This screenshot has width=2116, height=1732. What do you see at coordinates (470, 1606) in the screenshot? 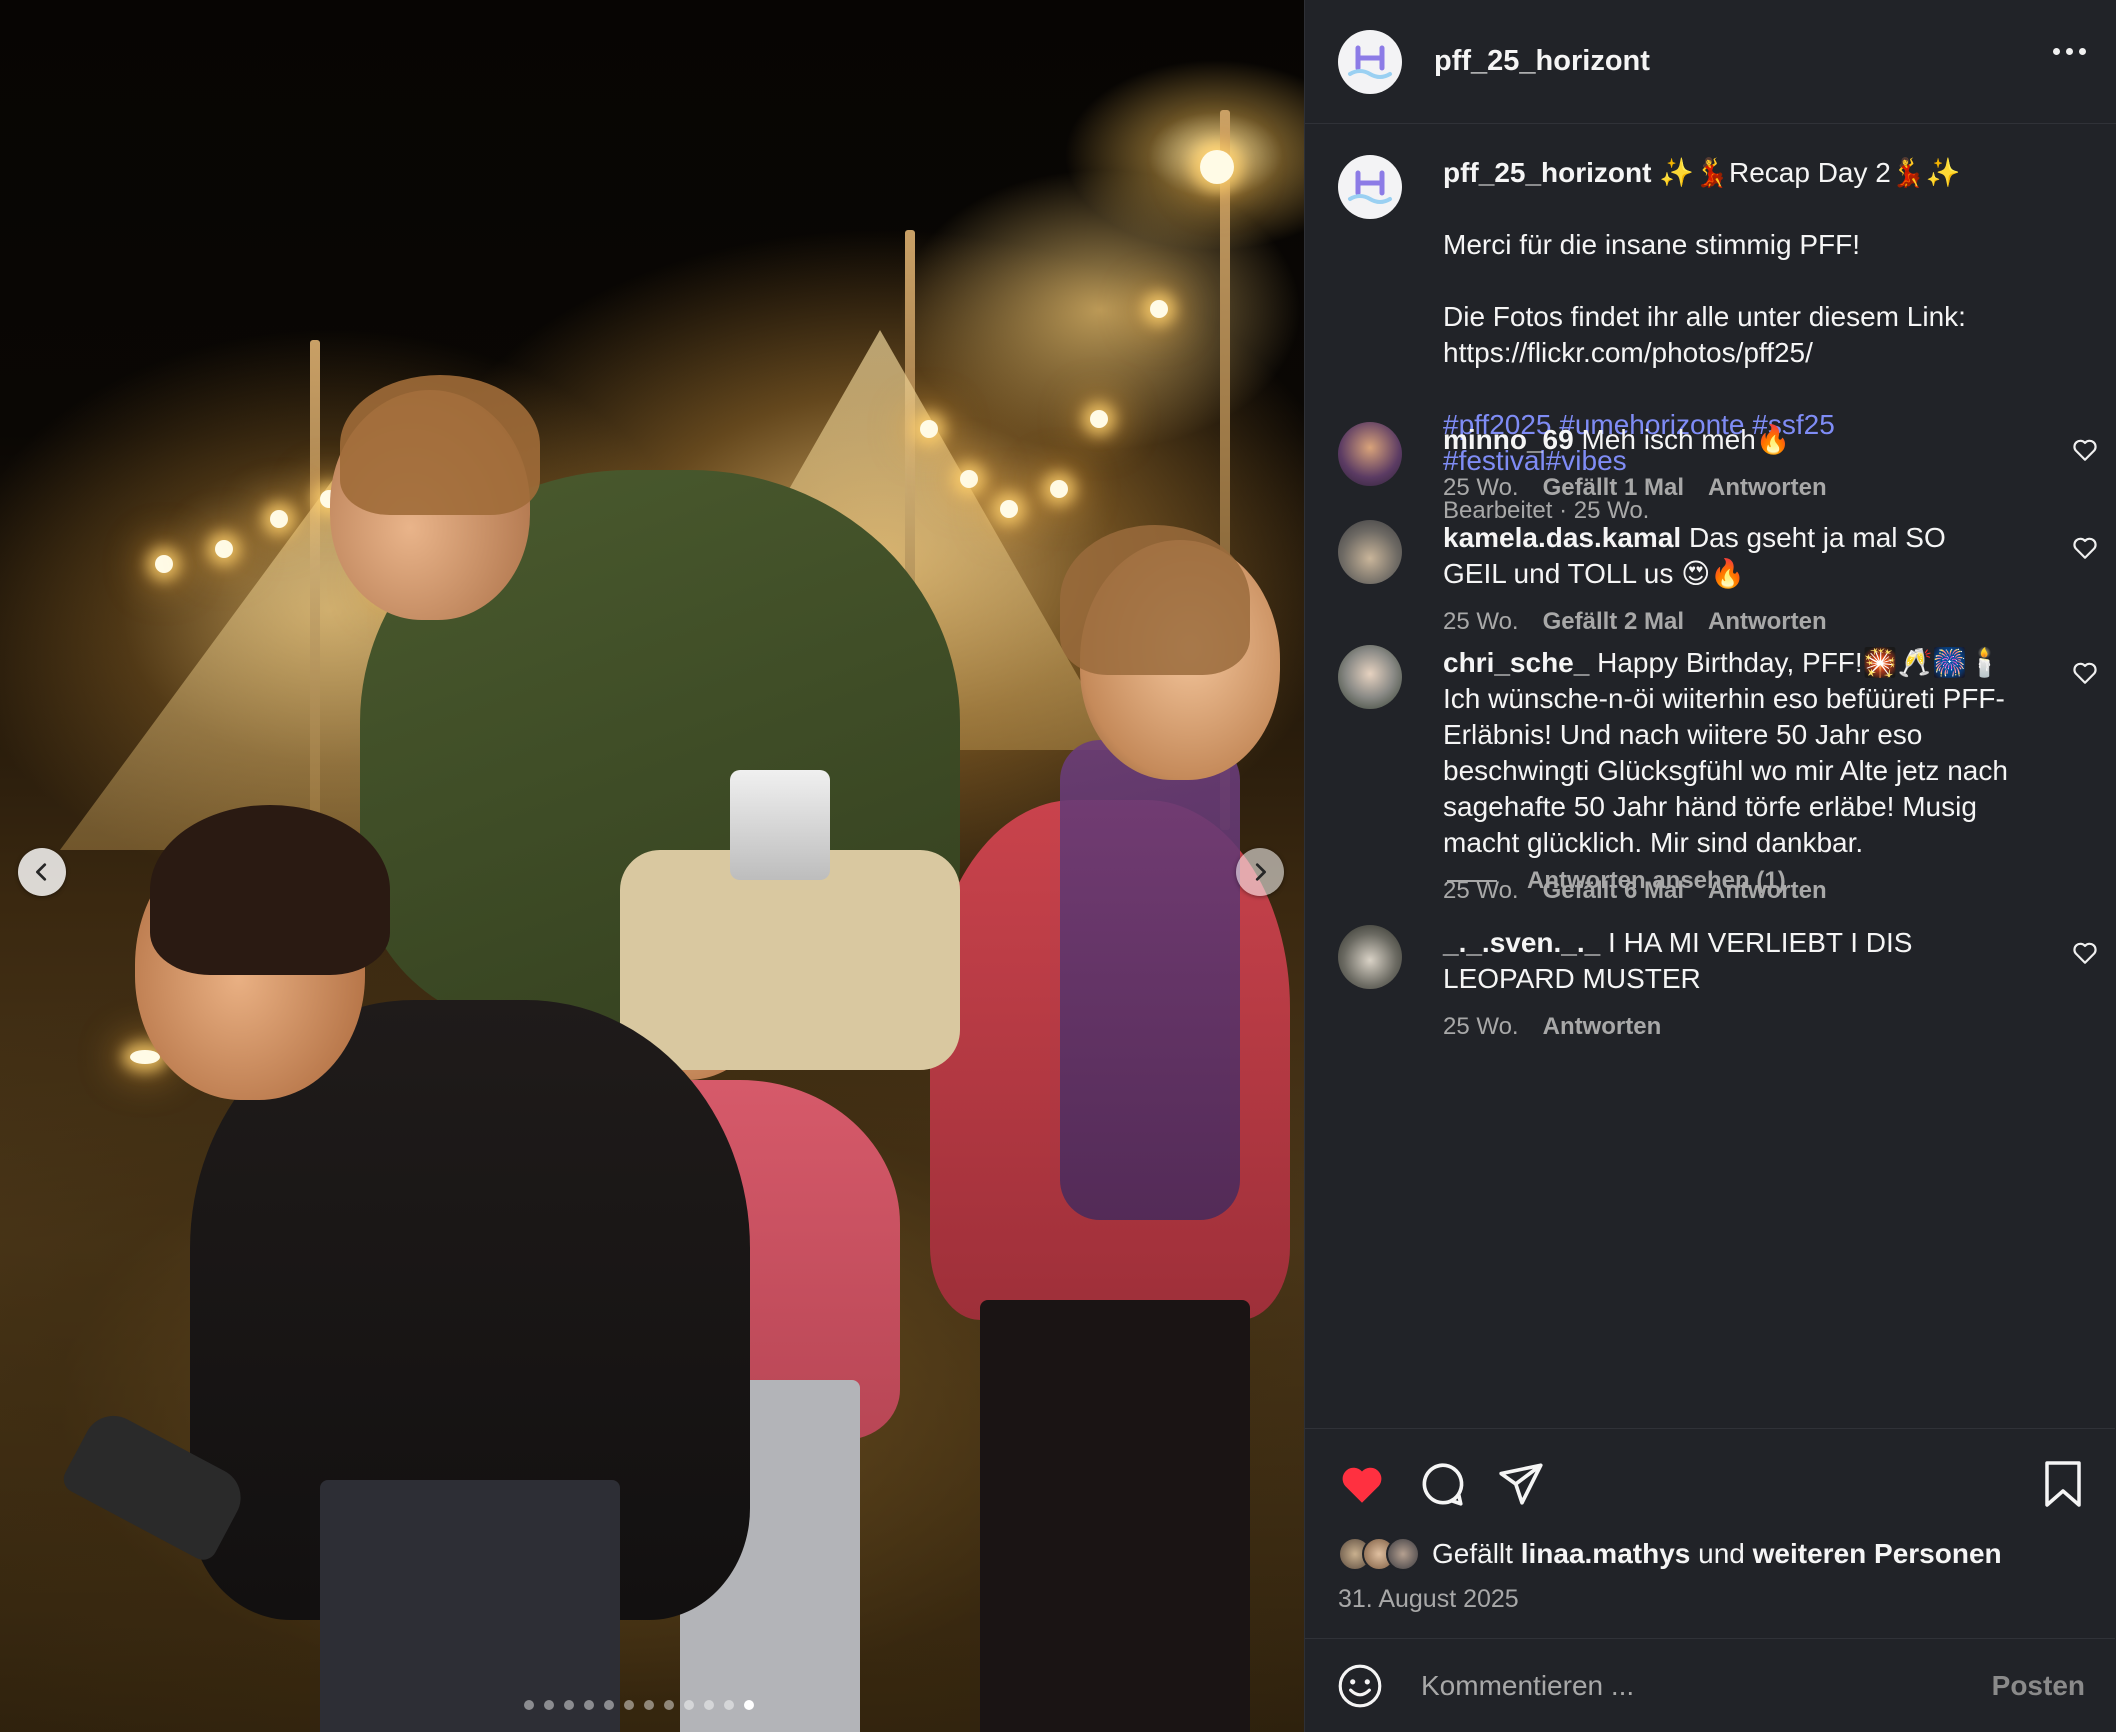
I see `person-left-legs` at bounding box center [470, 1606].